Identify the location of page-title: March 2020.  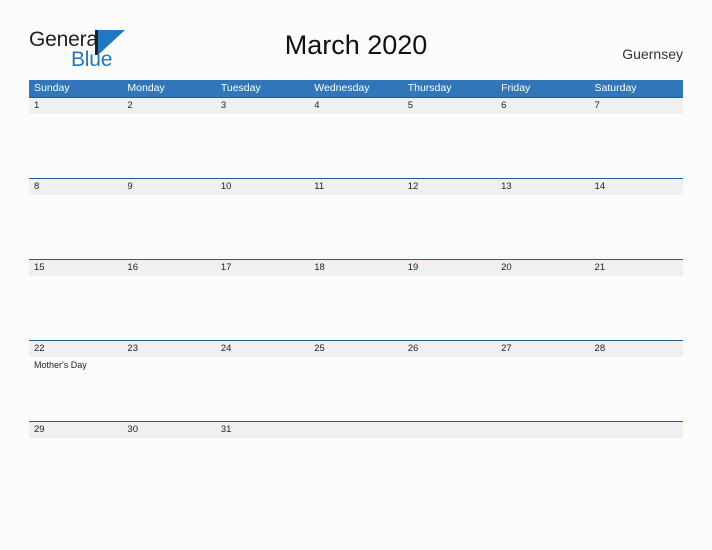
(356, 45).